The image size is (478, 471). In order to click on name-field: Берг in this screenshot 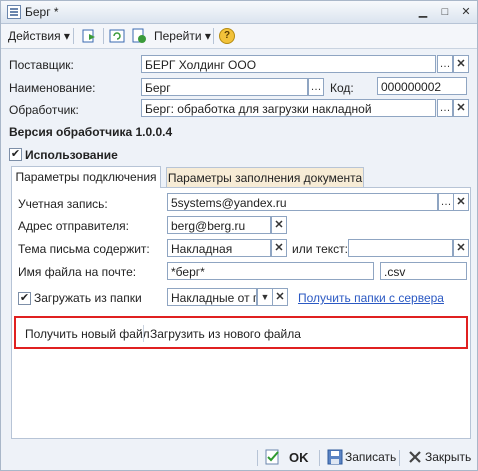, I will do `click(224, 87)`.